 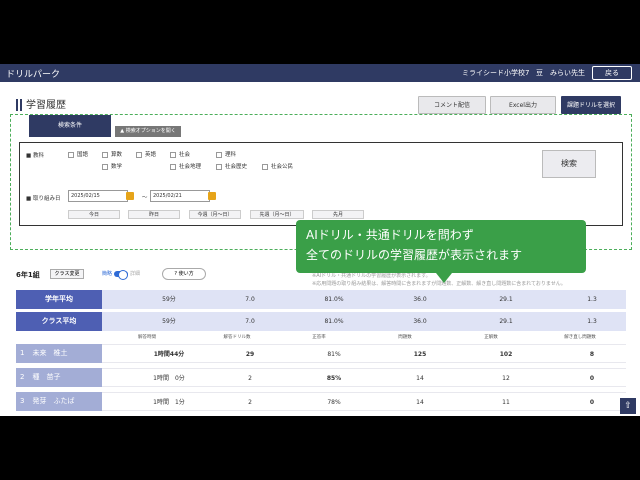 I want to click on teacher-name: 豆 みらい先生, so click(x=560, y=73).